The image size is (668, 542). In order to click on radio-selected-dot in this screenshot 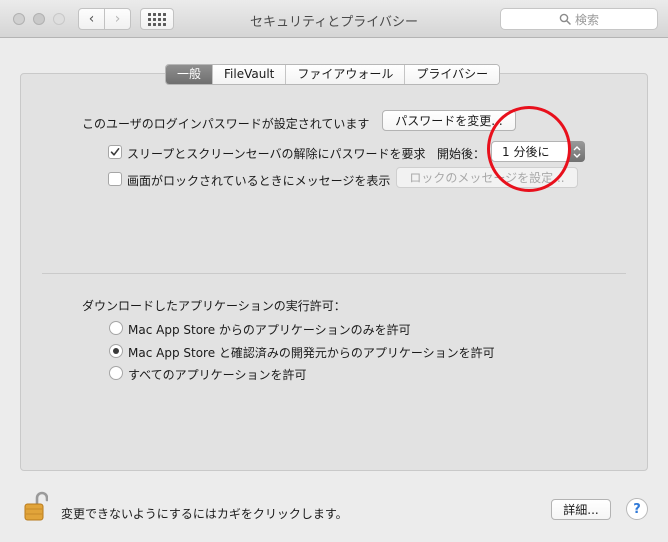, I will do `click(116, 351)`.